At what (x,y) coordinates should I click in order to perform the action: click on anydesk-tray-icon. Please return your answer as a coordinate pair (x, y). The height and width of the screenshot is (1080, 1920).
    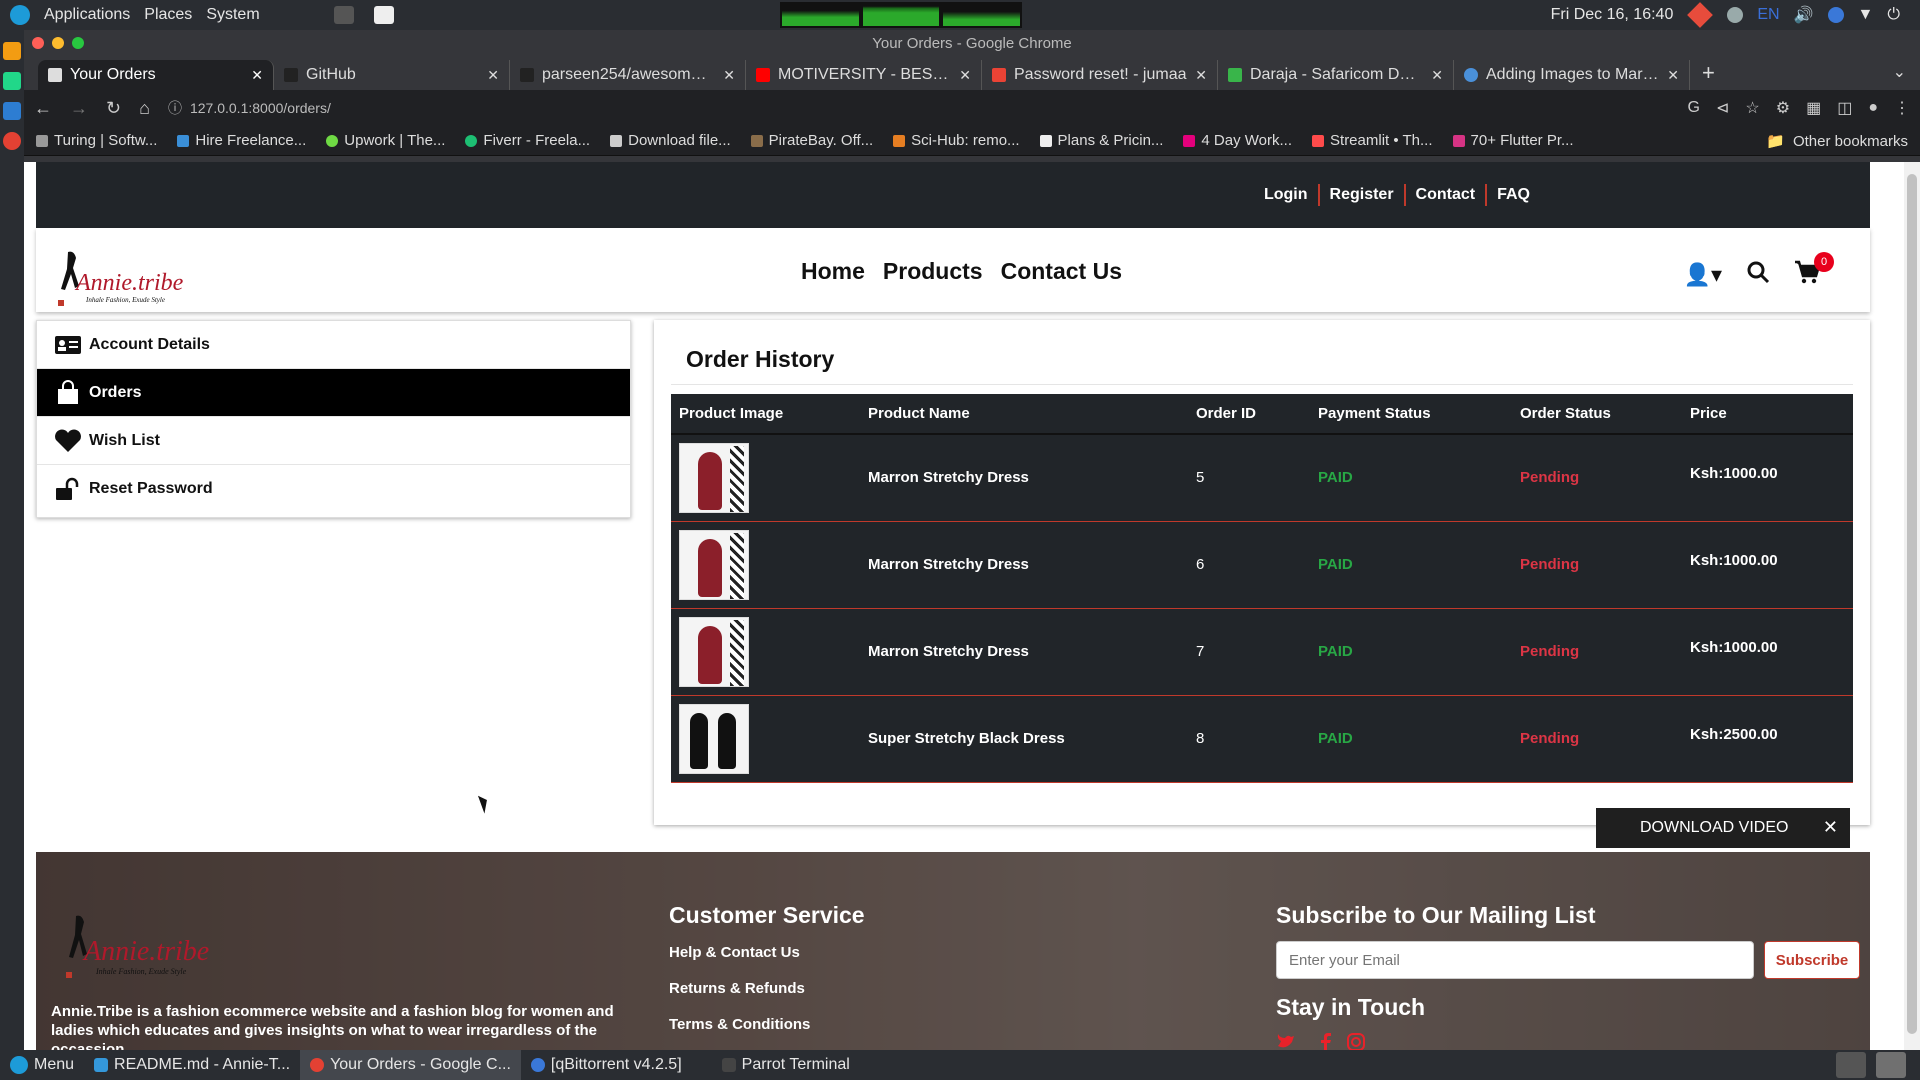
    Looking at the image, I should click on (1700, 15).